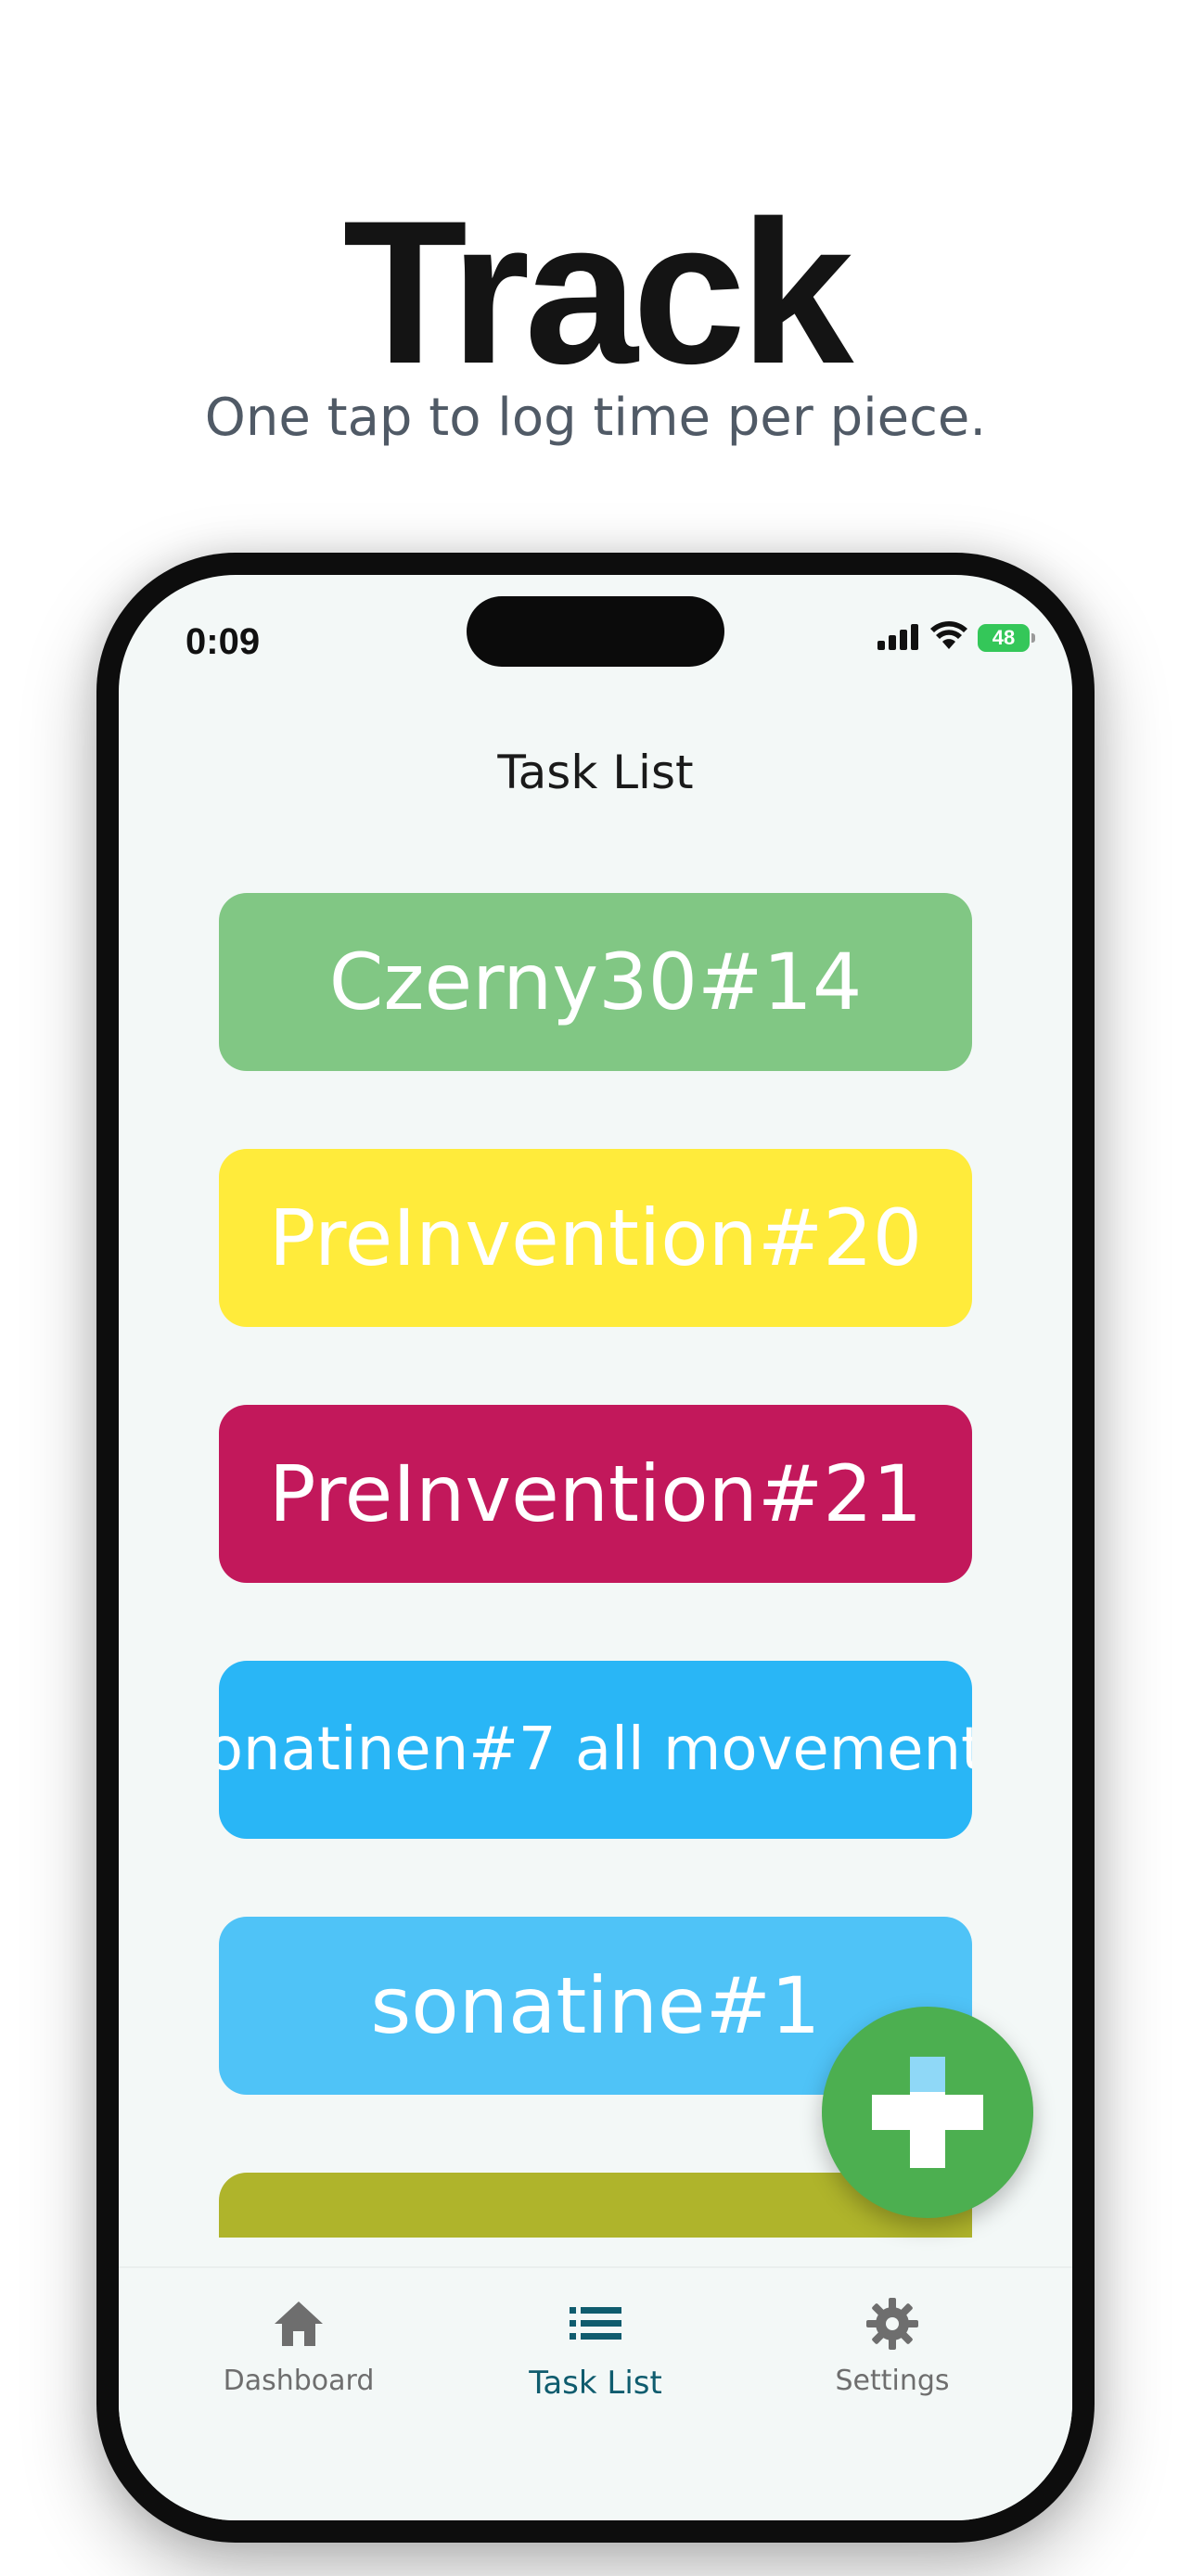  I want to click on hero-title: Track, so click(598, 292).